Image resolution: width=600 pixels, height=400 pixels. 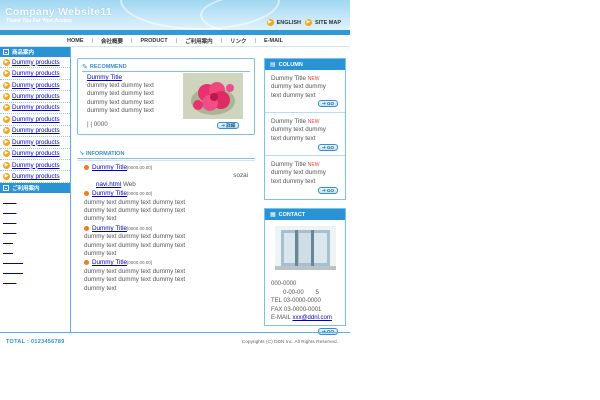 I want to click on info-sozai: sozai, so click(x=240, y=176).